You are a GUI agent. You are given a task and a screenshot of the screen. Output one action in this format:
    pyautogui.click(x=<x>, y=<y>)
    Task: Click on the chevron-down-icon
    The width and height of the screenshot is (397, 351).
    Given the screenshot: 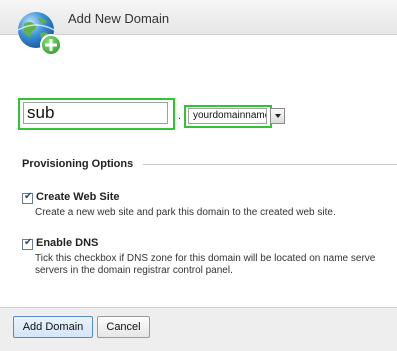 What is the action you would take?
    pyautogui.click(x=277, y=116)
    